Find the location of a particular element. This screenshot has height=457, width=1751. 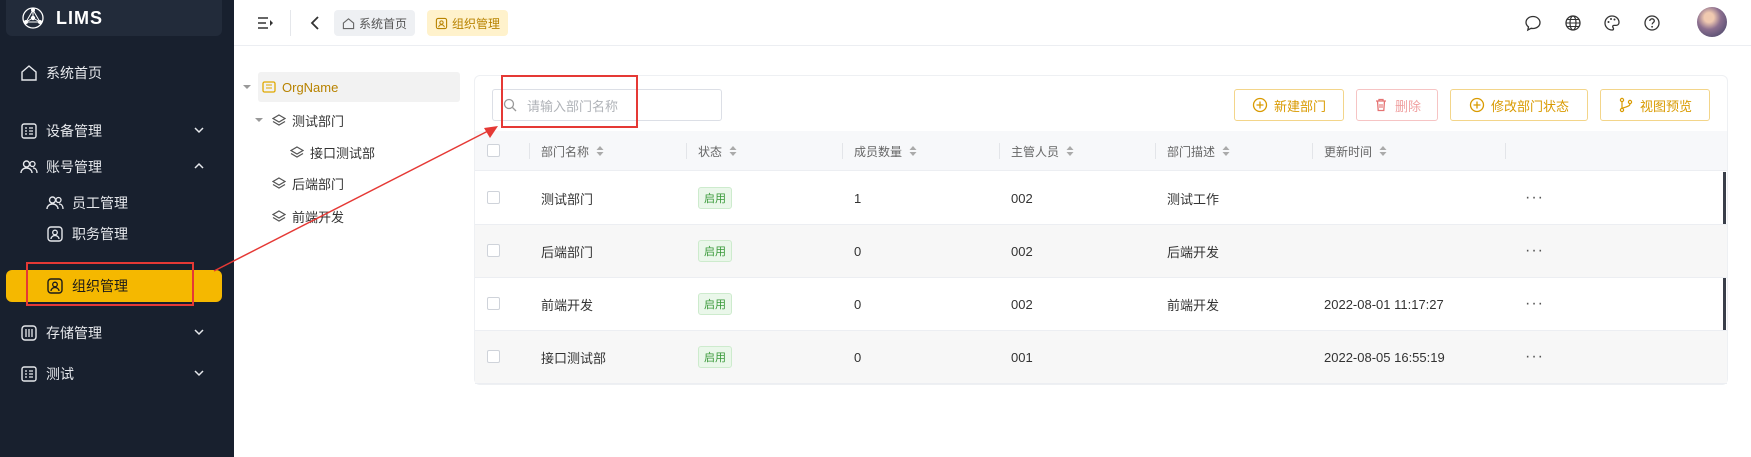

app-logo: LIMS is located at coordinates (114, 18).